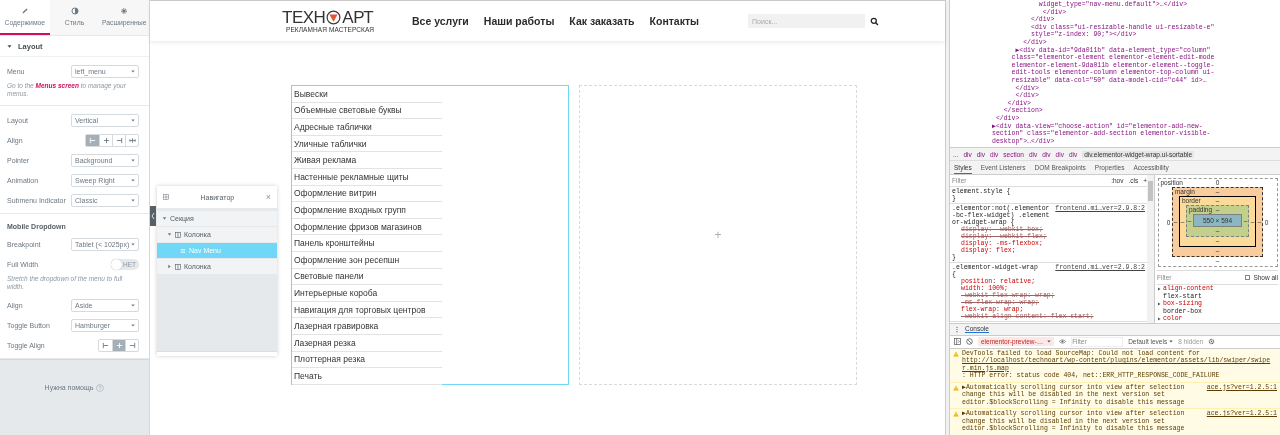 This screenshot has width=1280, height=435. What do you see at coordinates (440, 21) in the screenshot?
I see `nav-link: Все услуги` at bounding box center [440, 21].